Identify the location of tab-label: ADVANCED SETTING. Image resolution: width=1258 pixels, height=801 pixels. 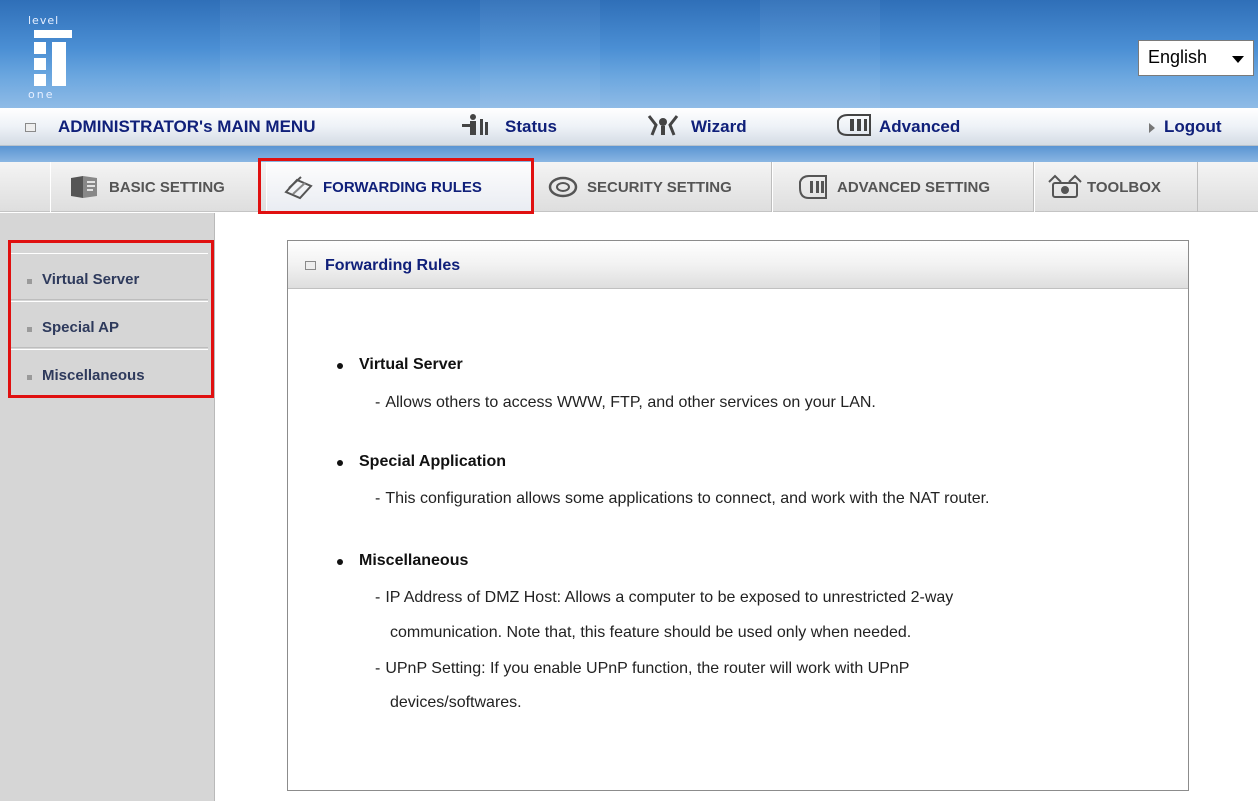
(914, 187).